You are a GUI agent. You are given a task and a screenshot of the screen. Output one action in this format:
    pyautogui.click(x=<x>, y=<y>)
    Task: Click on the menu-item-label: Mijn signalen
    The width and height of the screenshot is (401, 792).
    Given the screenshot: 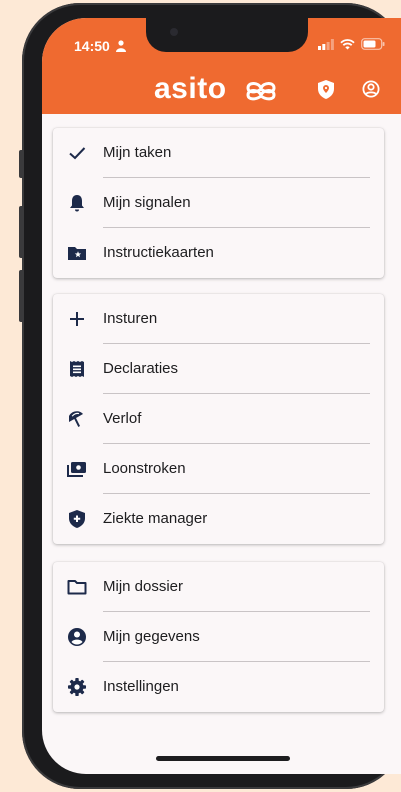 What is the action you would take?
    pyautogui.click(x=147, y=202)
    